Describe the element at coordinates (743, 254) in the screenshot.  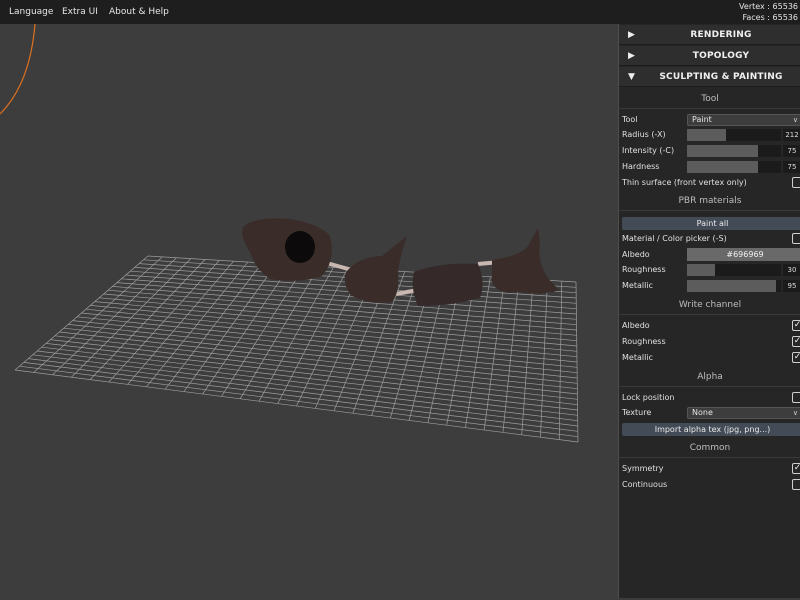
I see `albedo-color-picker: #696969` at that location.